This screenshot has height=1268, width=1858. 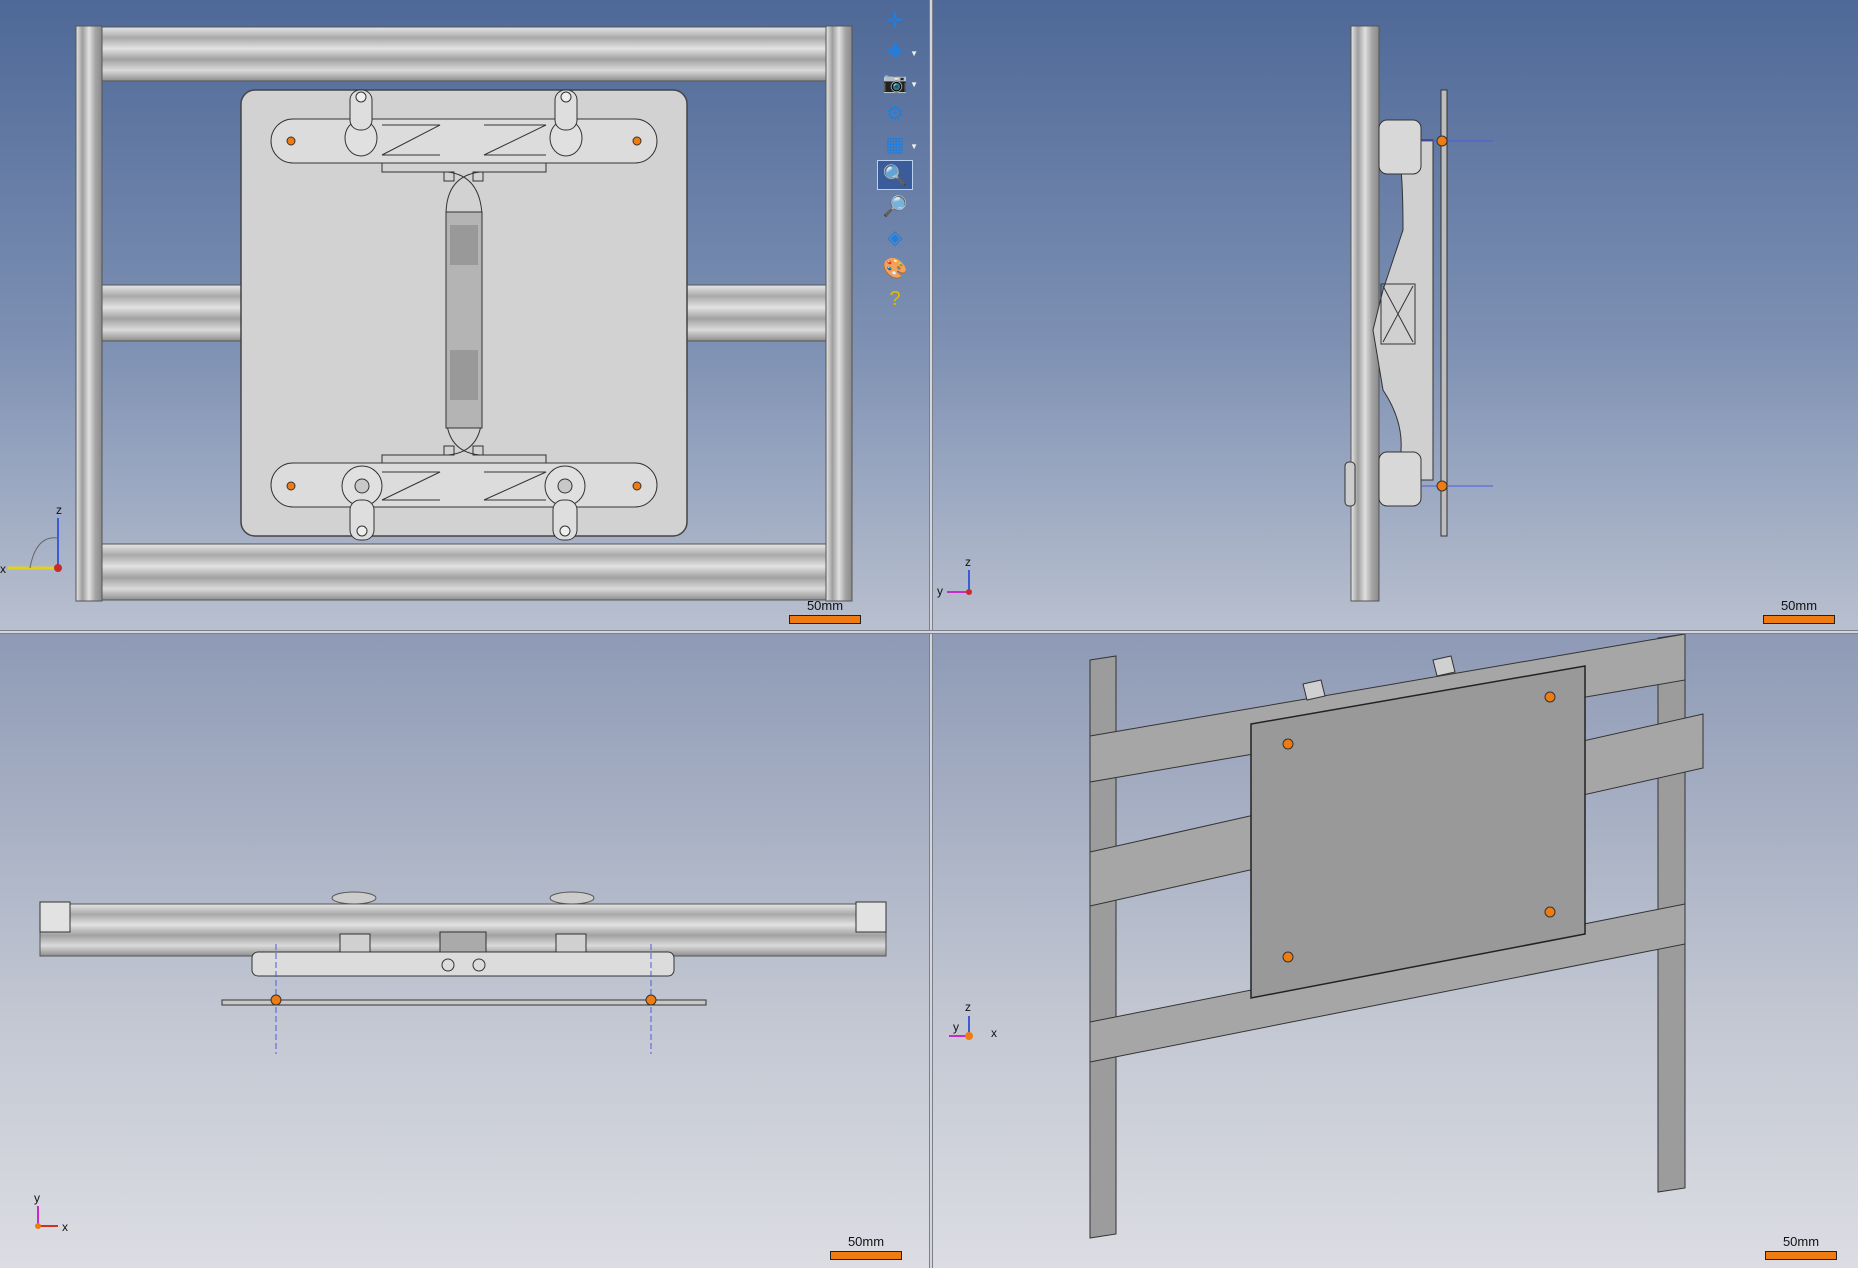 What do you see at coordinates (895, 299) in the screenshot?
I see `help-icon: ?` at bounding box center [895, 299].